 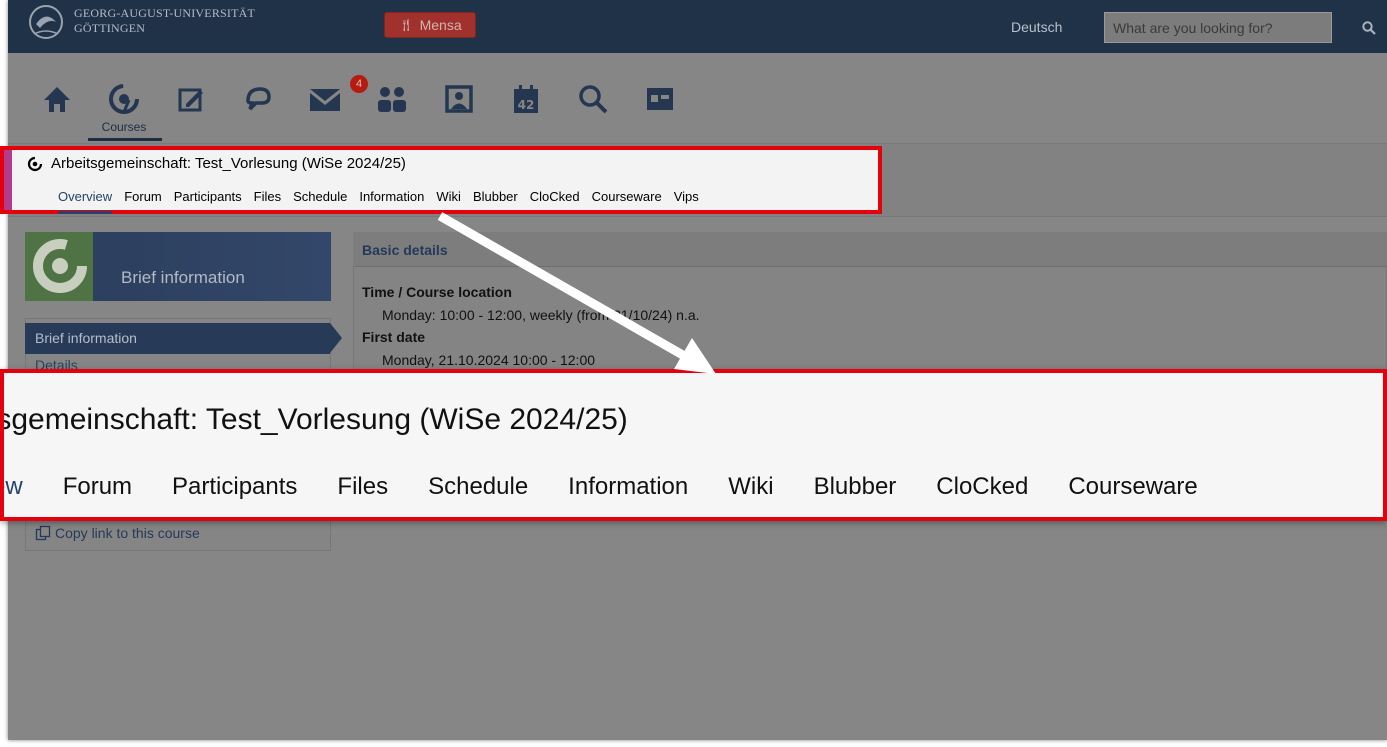 I want to click on zoom-tab-forum: Forum, so click(x=97, y=486).